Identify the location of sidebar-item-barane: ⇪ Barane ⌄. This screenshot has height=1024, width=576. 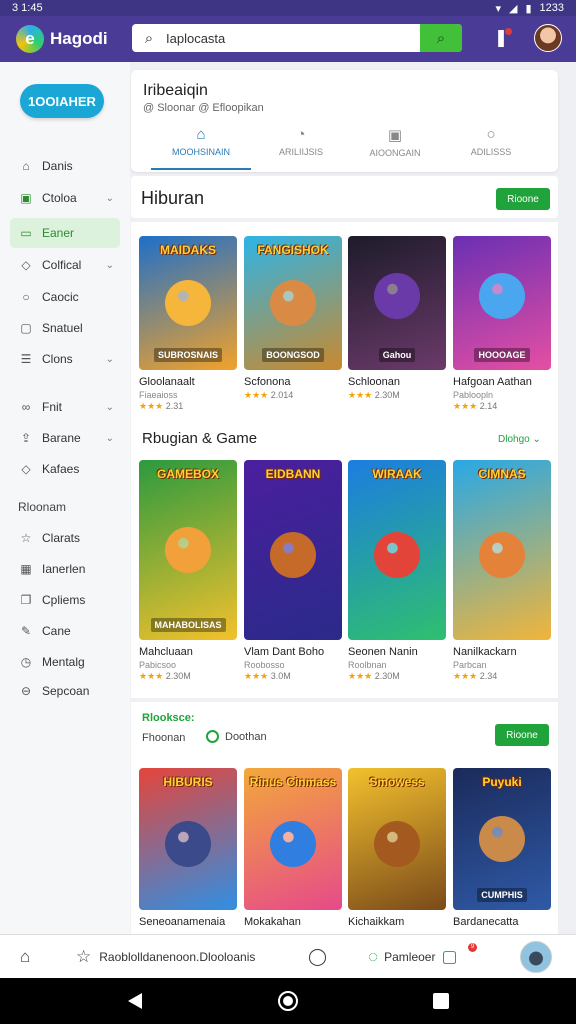
(65, 438).